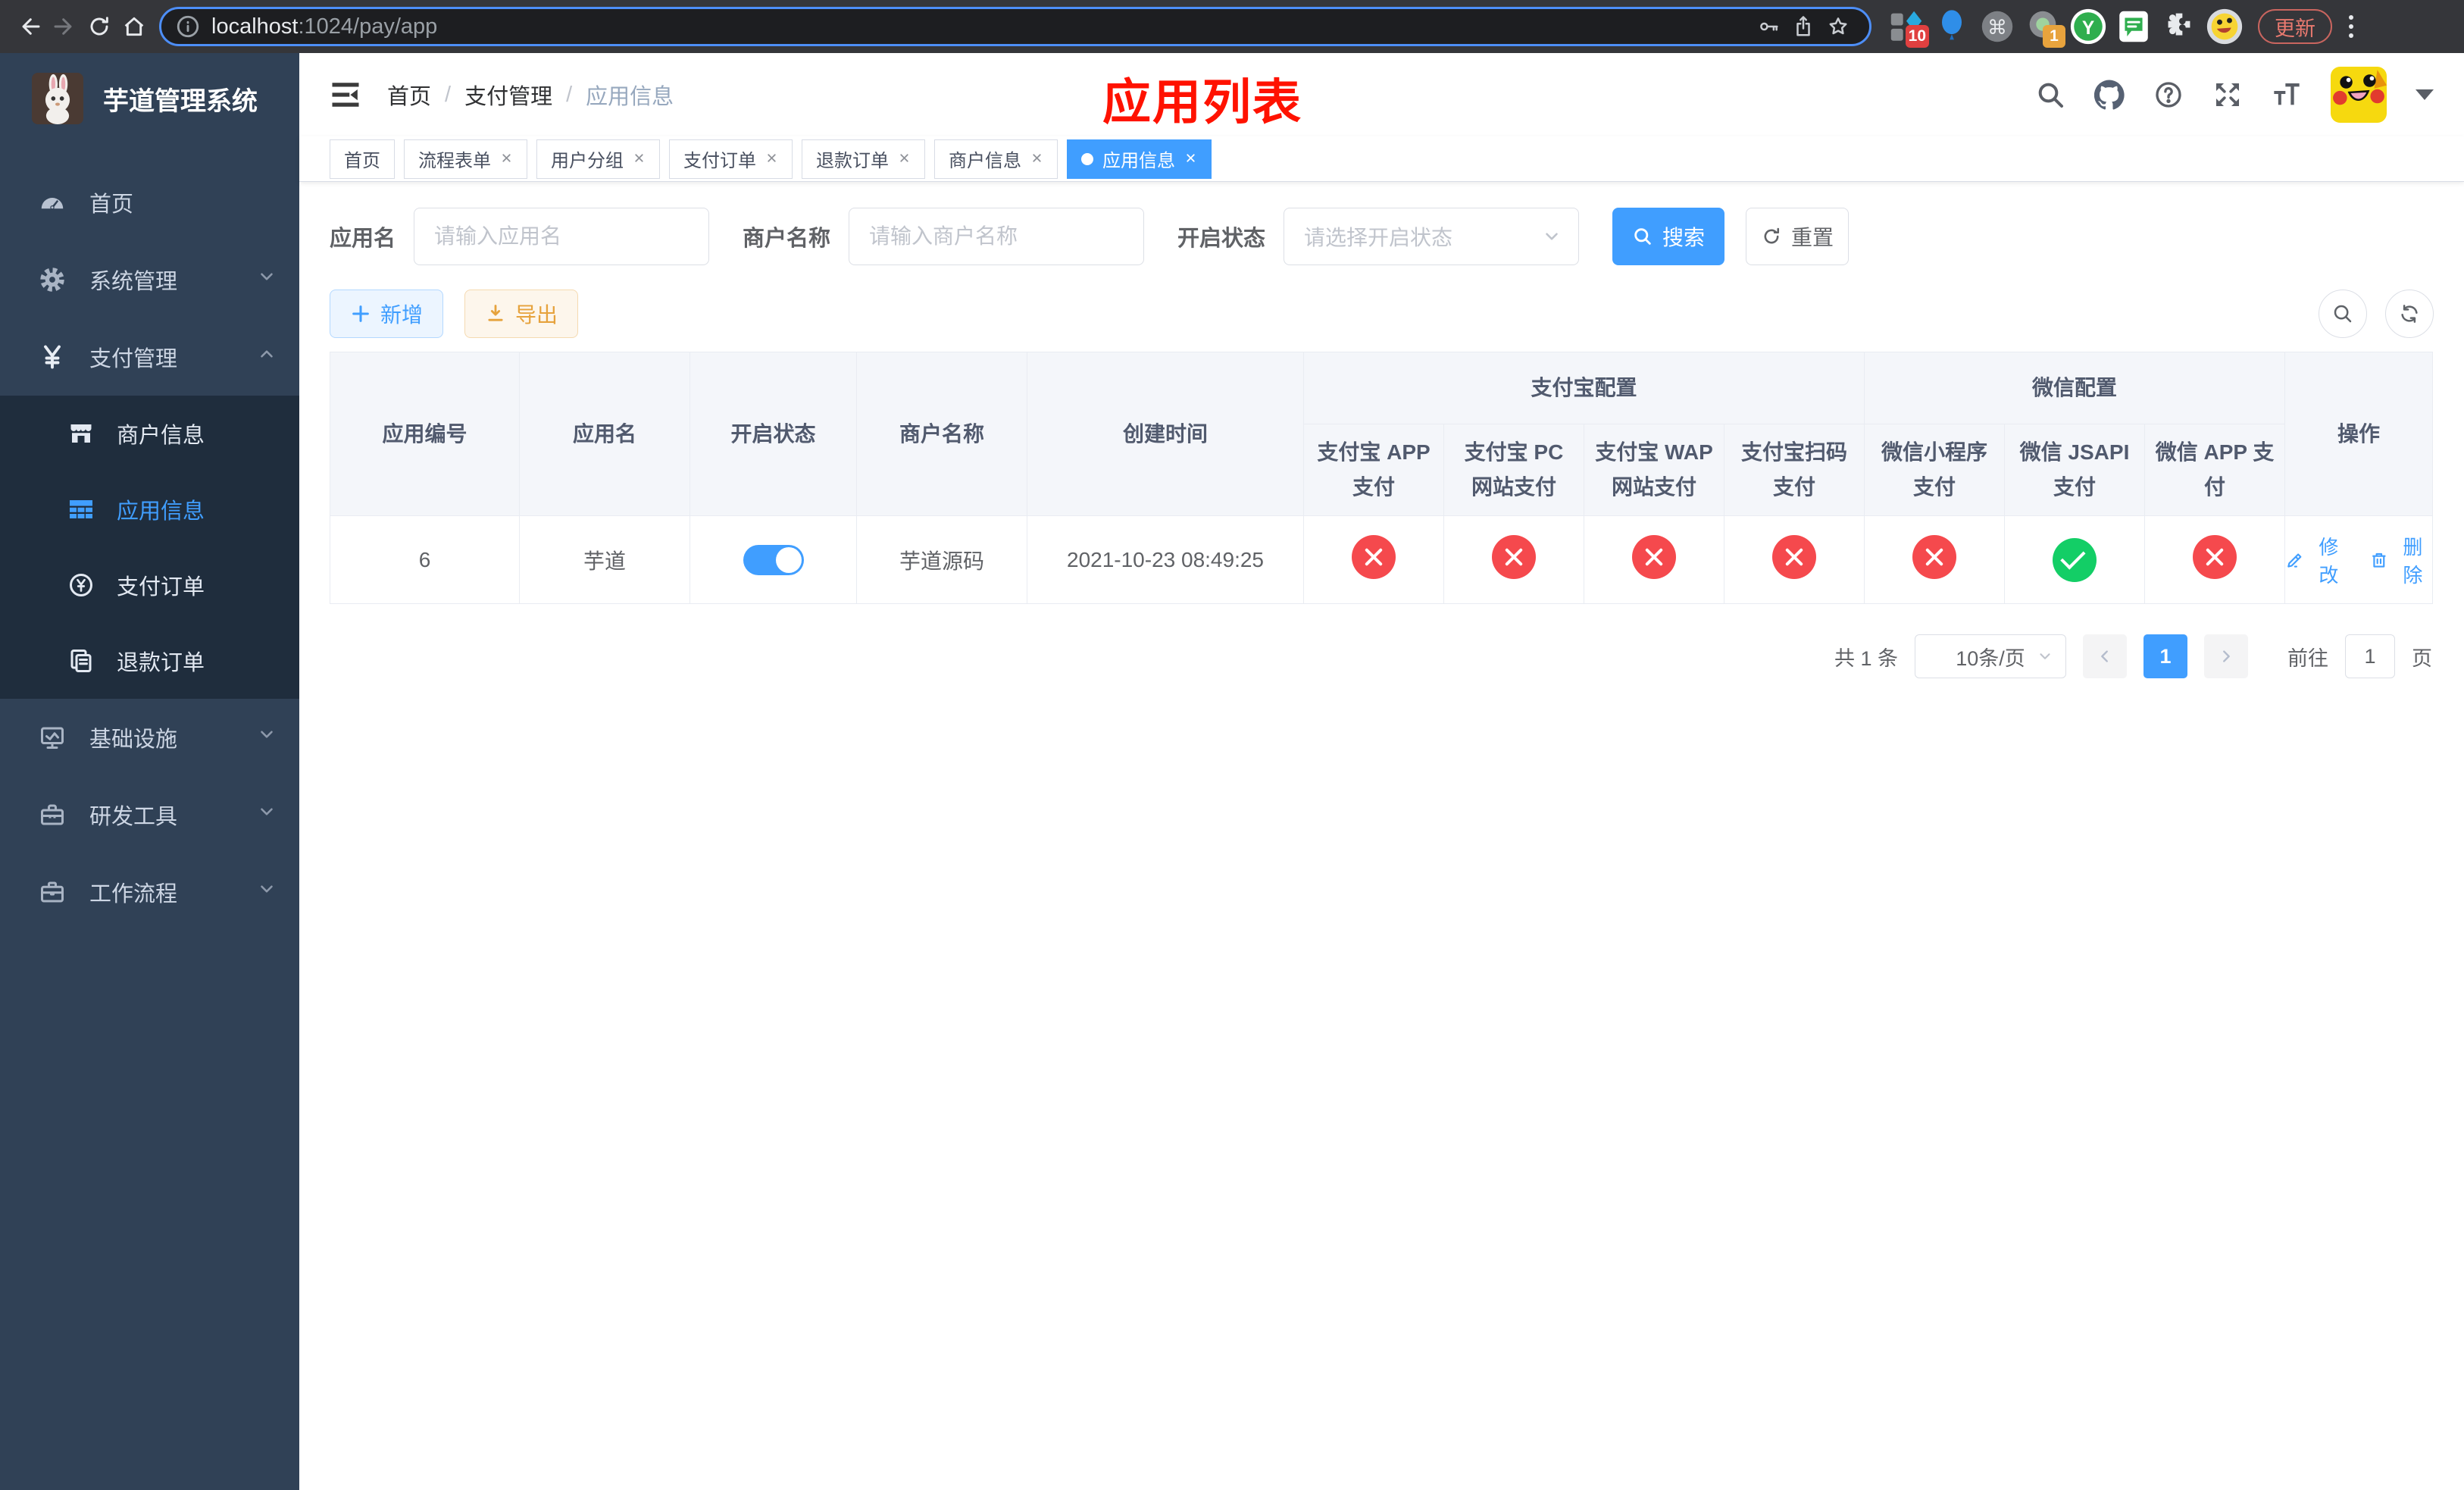 This screenshot has height=1490, width=2464. I want to click on col-alipay-pc: 支付宝 PC 网站支付, so click(1513, 470).